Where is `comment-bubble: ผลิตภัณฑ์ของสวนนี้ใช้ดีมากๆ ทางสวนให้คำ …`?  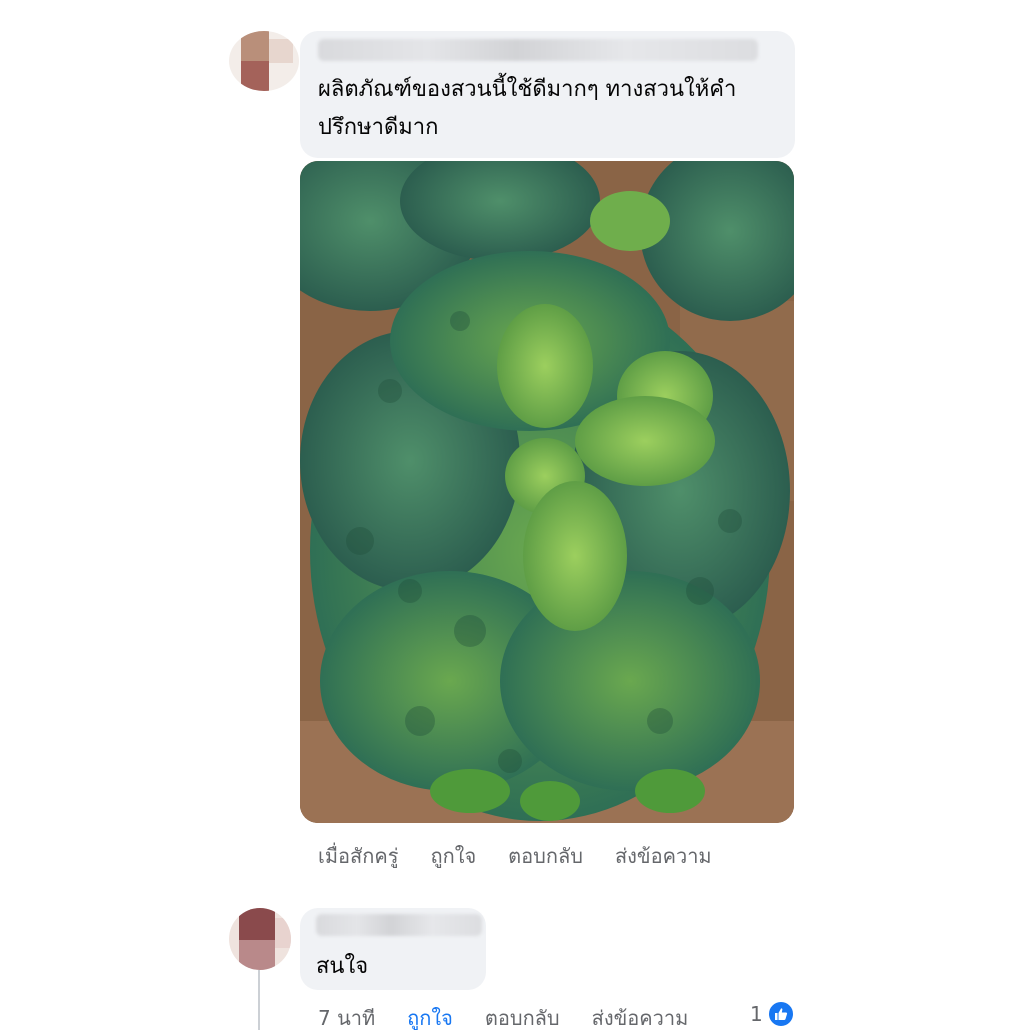 comment-bubble: ผลิตภัณฑ์ของสวนนี้ใช้ดีมากๆ ทางสวนให้คำ … is located at coordinates (547, 94).